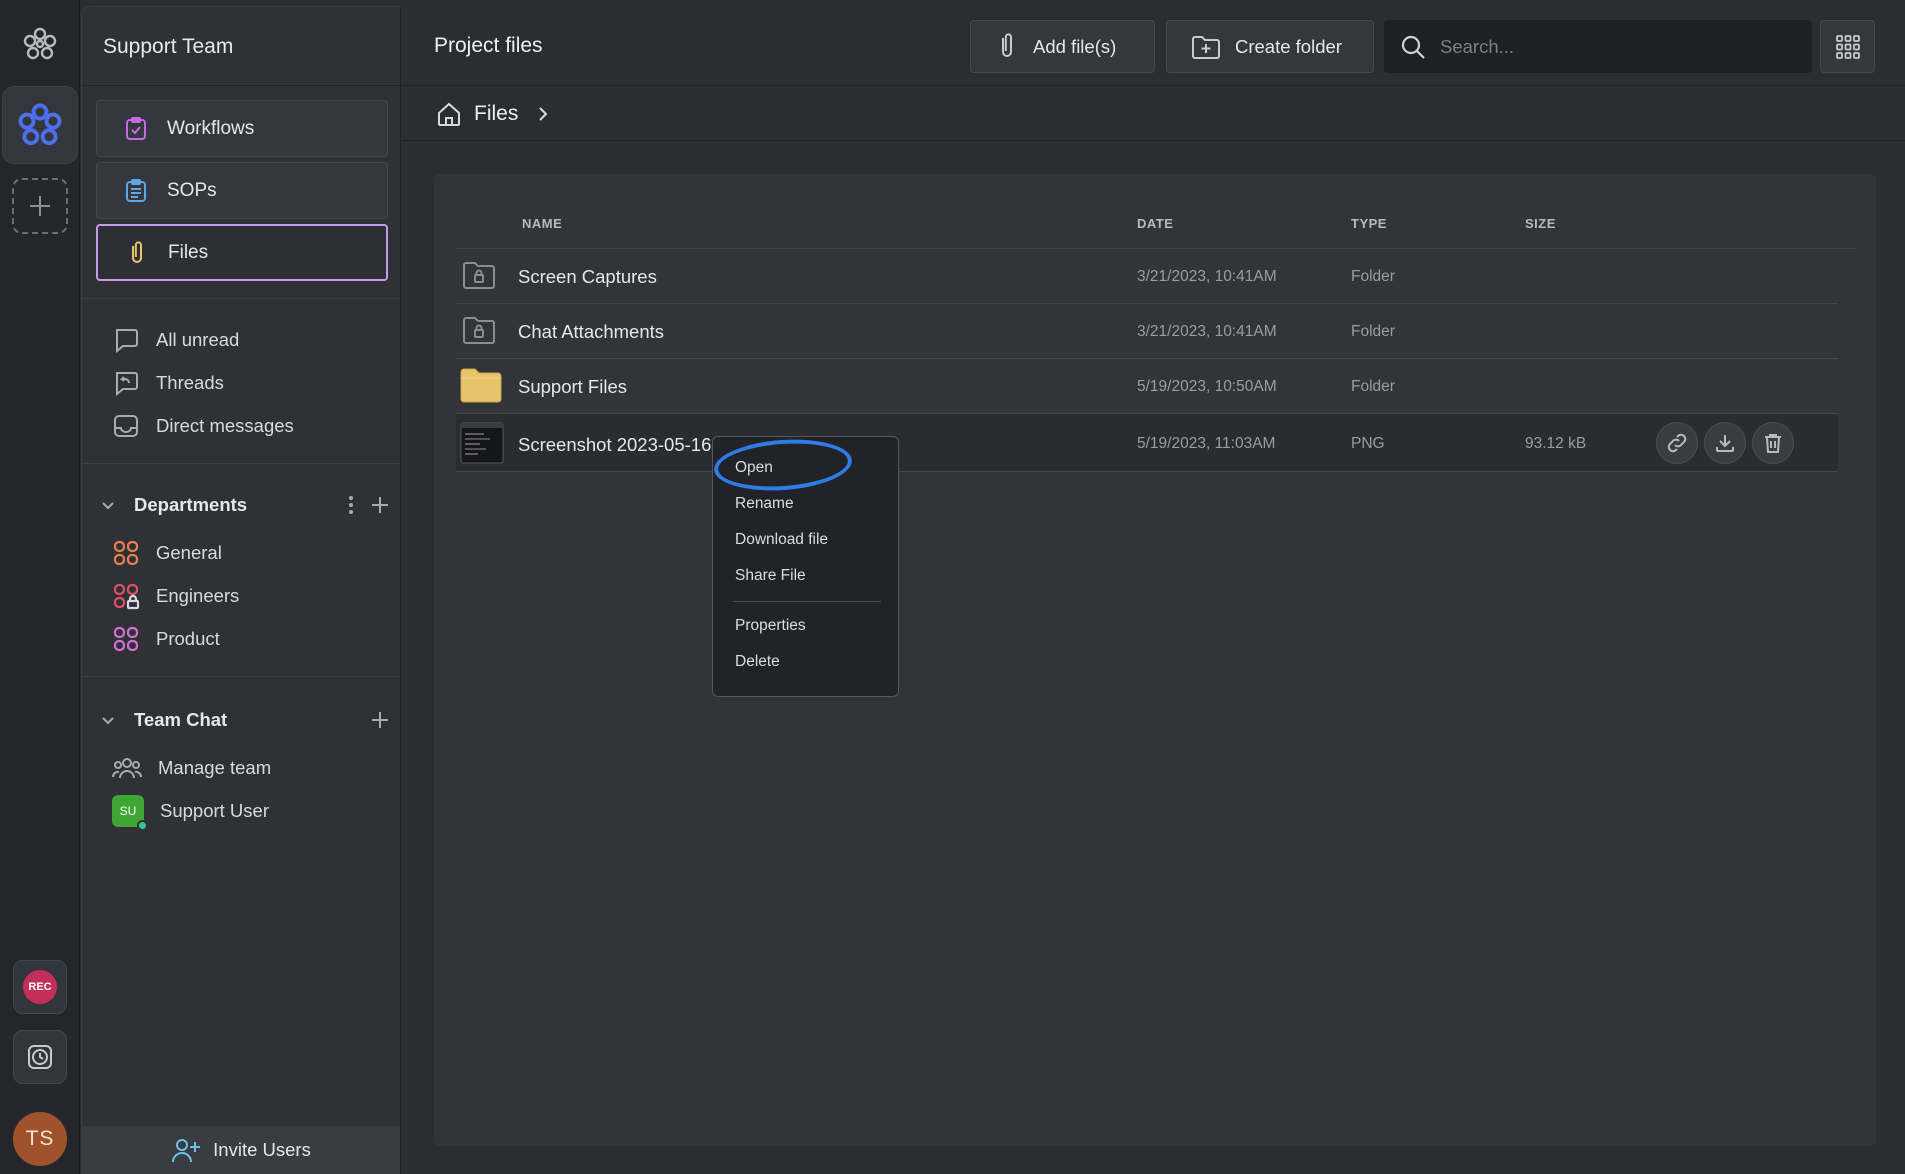 This screenshot has height=1174, width=1905. What do you see at coordinates (1725, 443) in the screenshot?
I see `download-button` at bounding box center [1725, 443].